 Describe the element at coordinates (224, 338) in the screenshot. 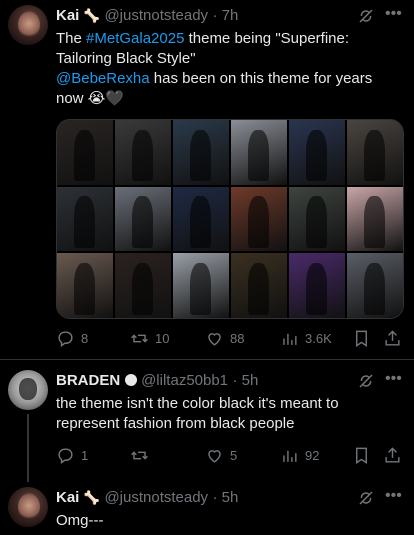

I see `like-button: 88` at that location.